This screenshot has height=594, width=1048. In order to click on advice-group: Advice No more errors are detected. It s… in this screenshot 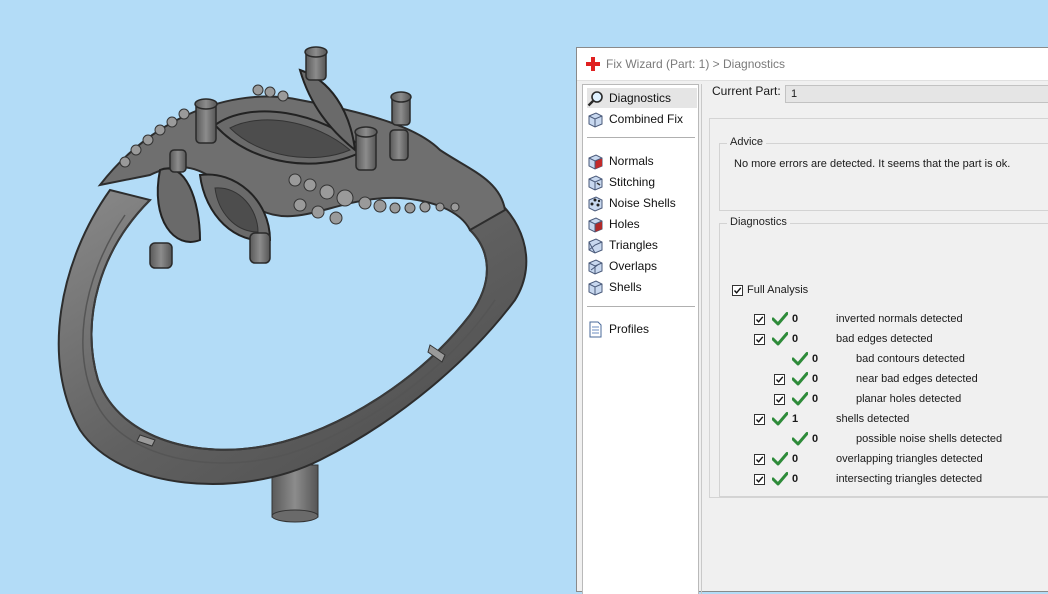, I will do `click(883, 173)`.